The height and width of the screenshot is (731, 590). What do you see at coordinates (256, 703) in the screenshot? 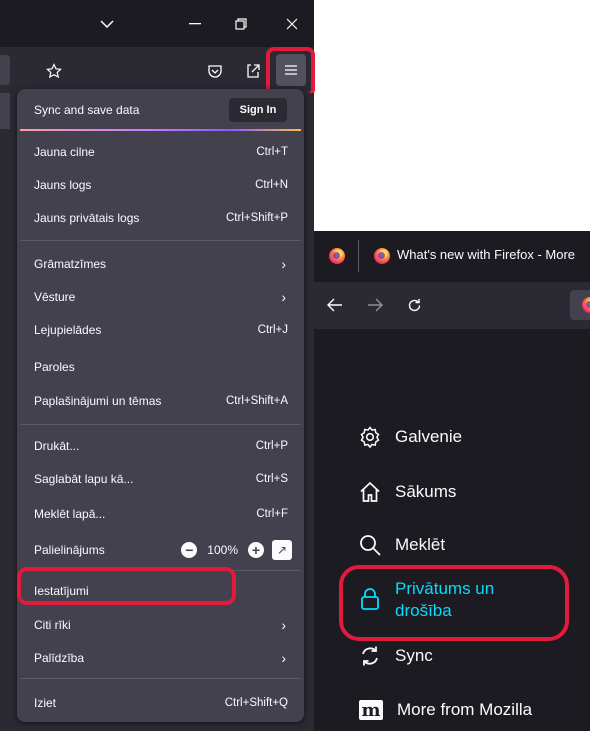
I see `menu-item-shortcut: Ctrl+Shift+Q` at bounding box center [256, 703].